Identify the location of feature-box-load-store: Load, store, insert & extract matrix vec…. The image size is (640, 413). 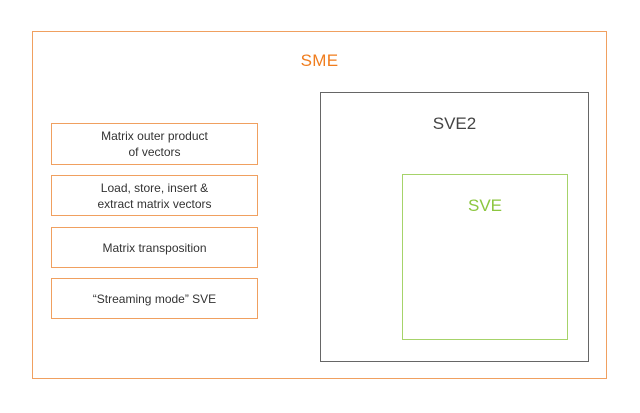
(154, 195).